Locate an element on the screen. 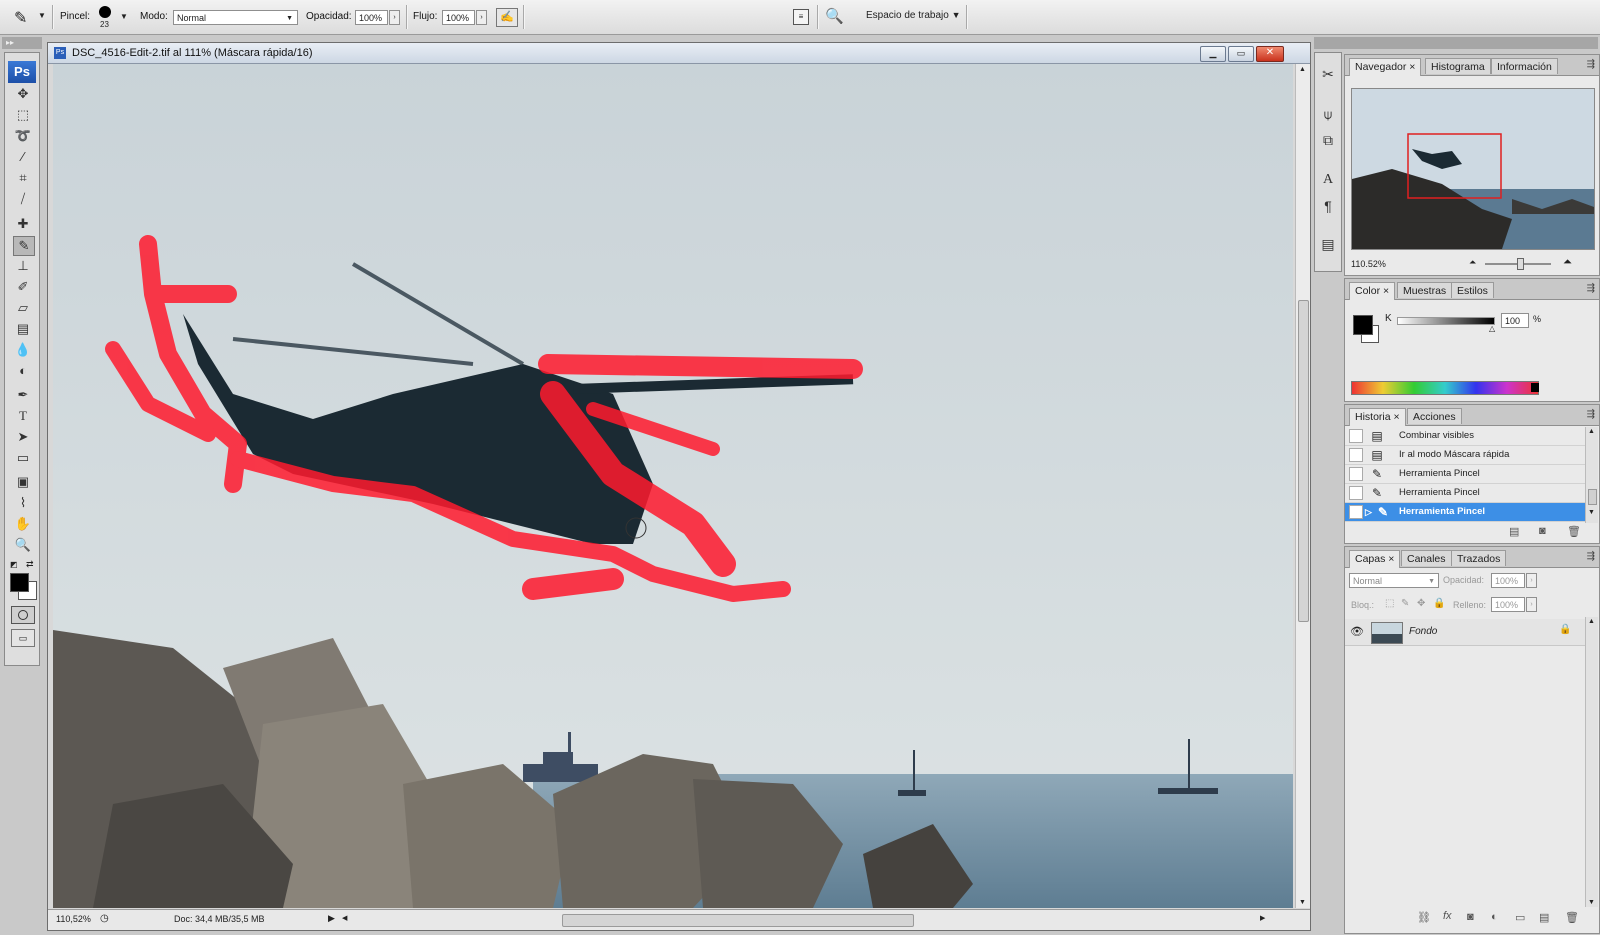 This screenshot has width=1600, height=935. spectrum-black-swatch is located at coordinates (1535, 387).